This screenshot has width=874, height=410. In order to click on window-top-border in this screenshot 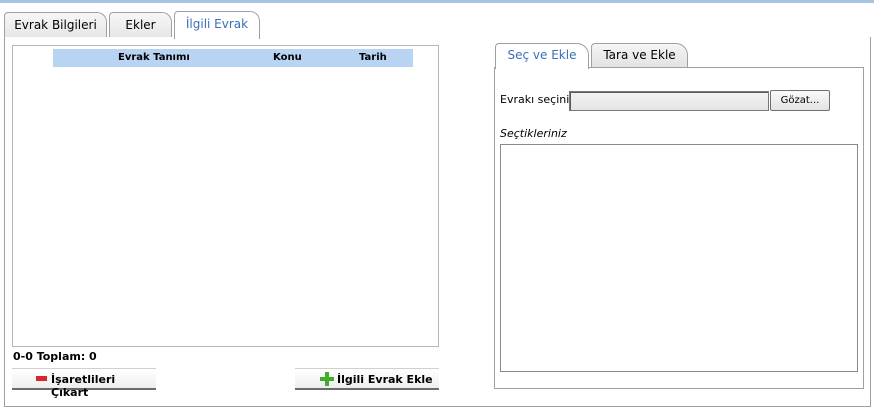, I will do `click(437, 1)`.